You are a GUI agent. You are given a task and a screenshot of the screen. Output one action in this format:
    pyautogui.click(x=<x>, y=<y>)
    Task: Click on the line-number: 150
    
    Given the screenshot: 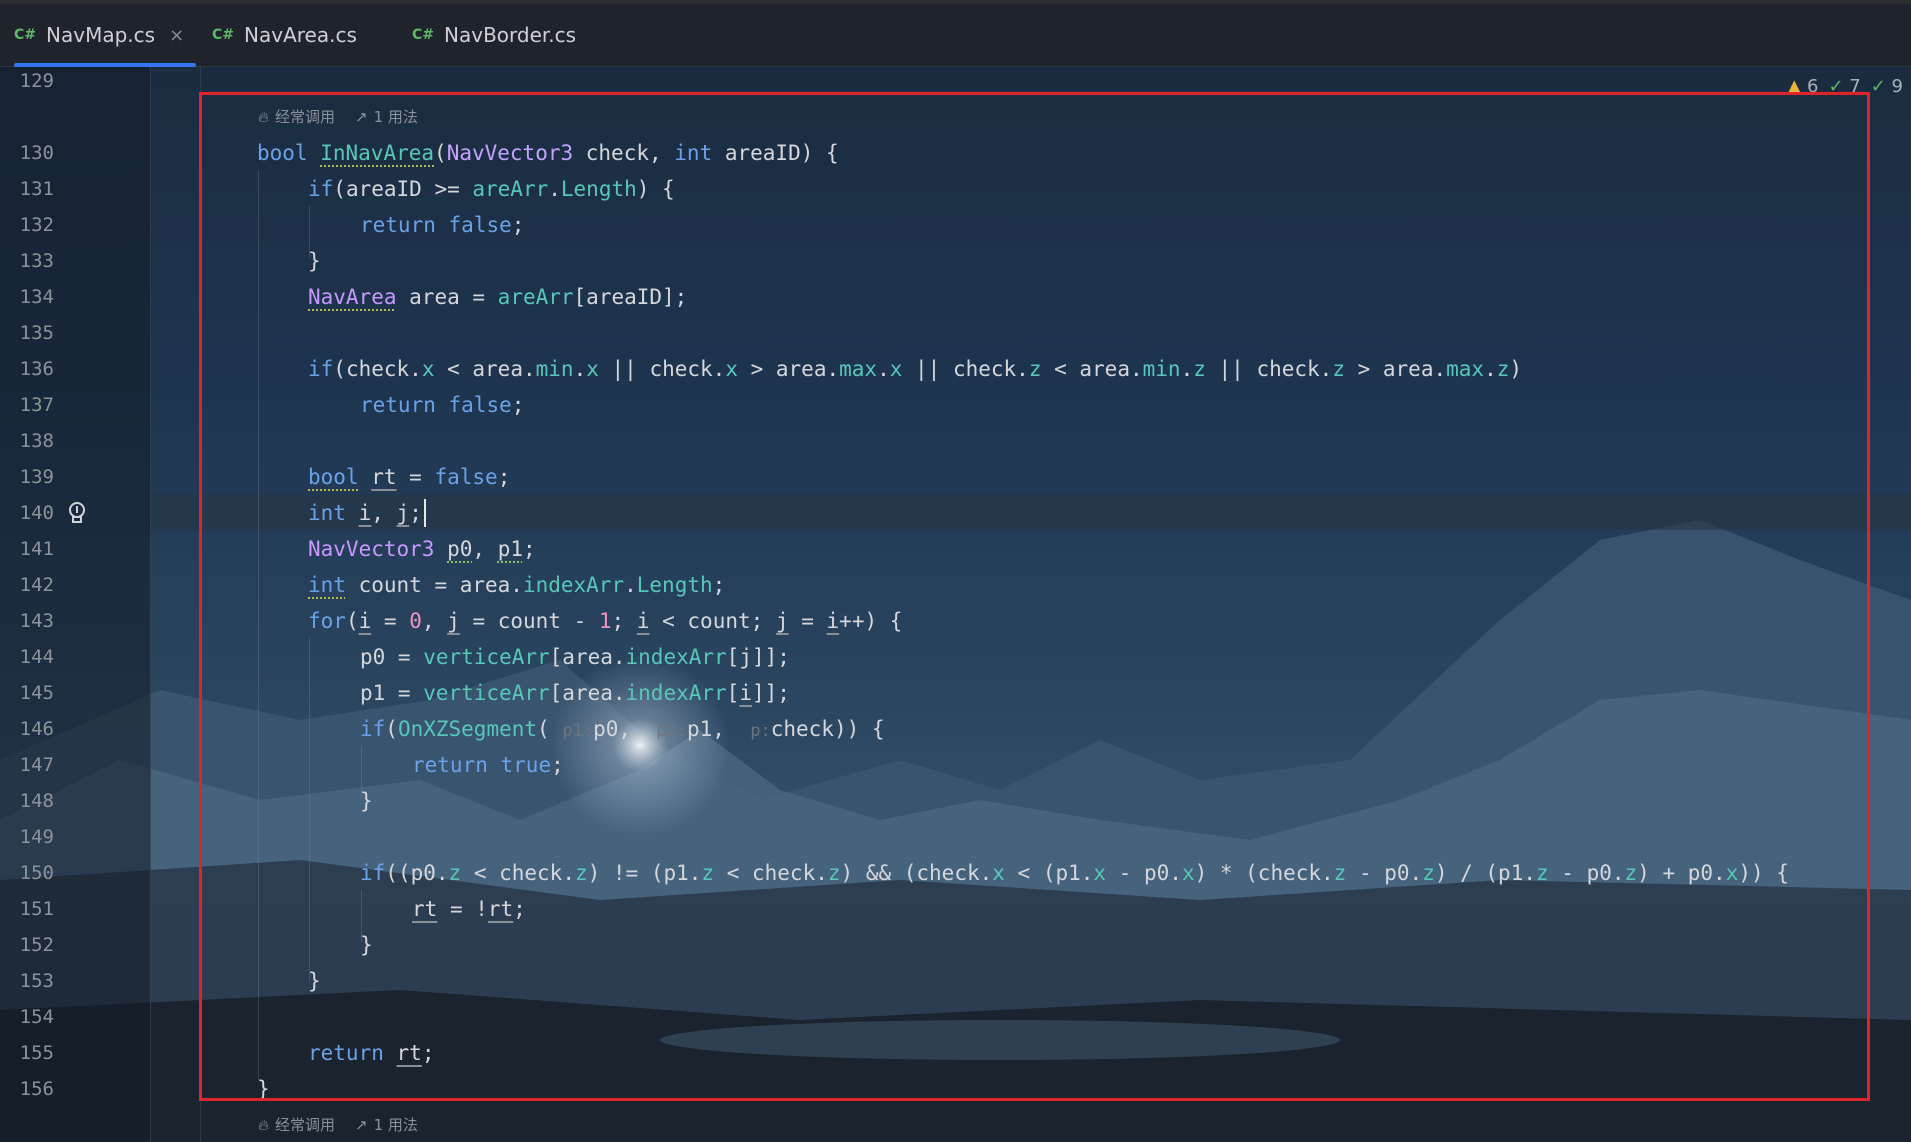 What is the action you would take?
    pyautogui.click(x=36, y=873)
    